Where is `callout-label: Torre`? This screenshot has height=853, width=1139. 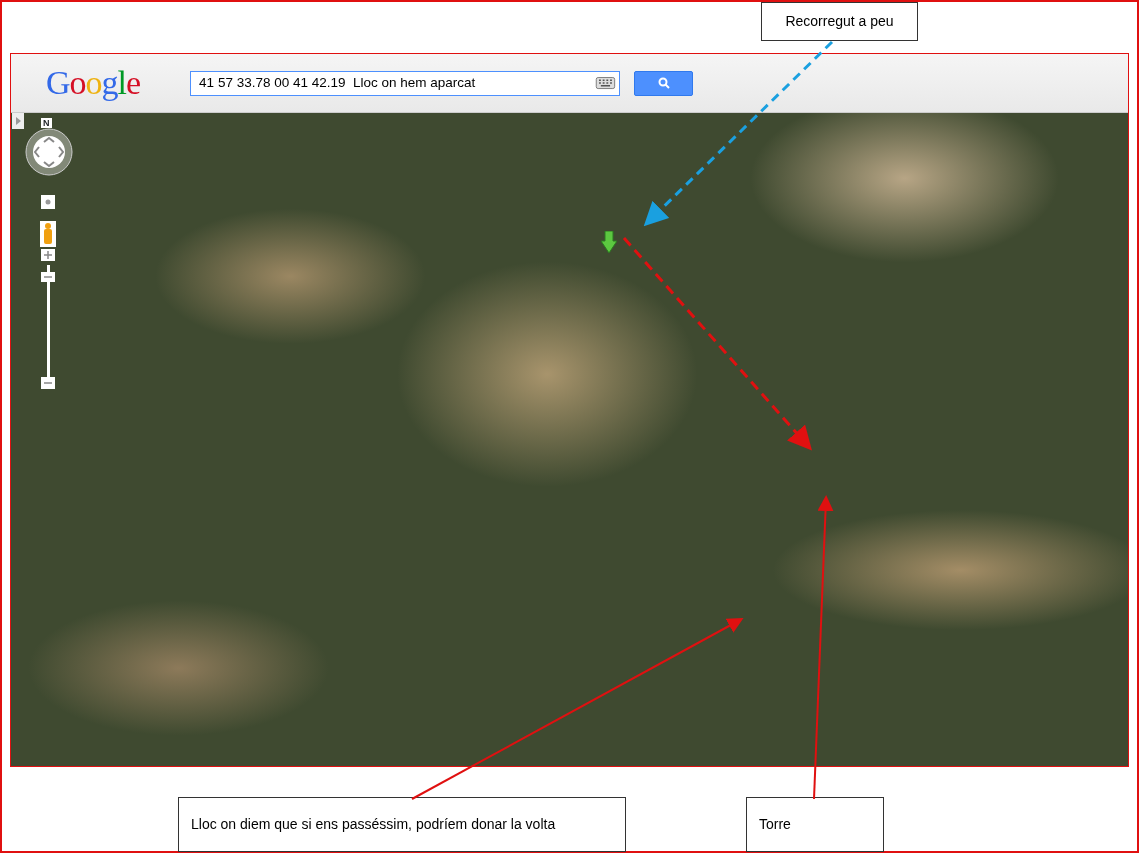
callout-label: Torre is located at coordinates (815, 824).